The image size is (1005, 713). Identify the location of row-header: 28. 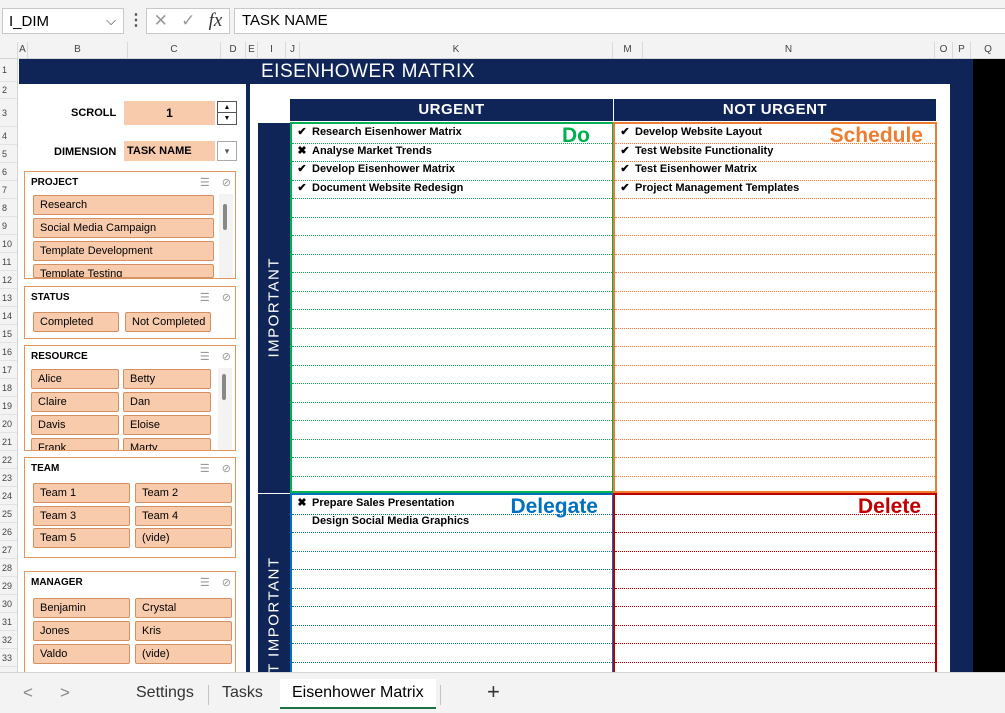
(8, 568).